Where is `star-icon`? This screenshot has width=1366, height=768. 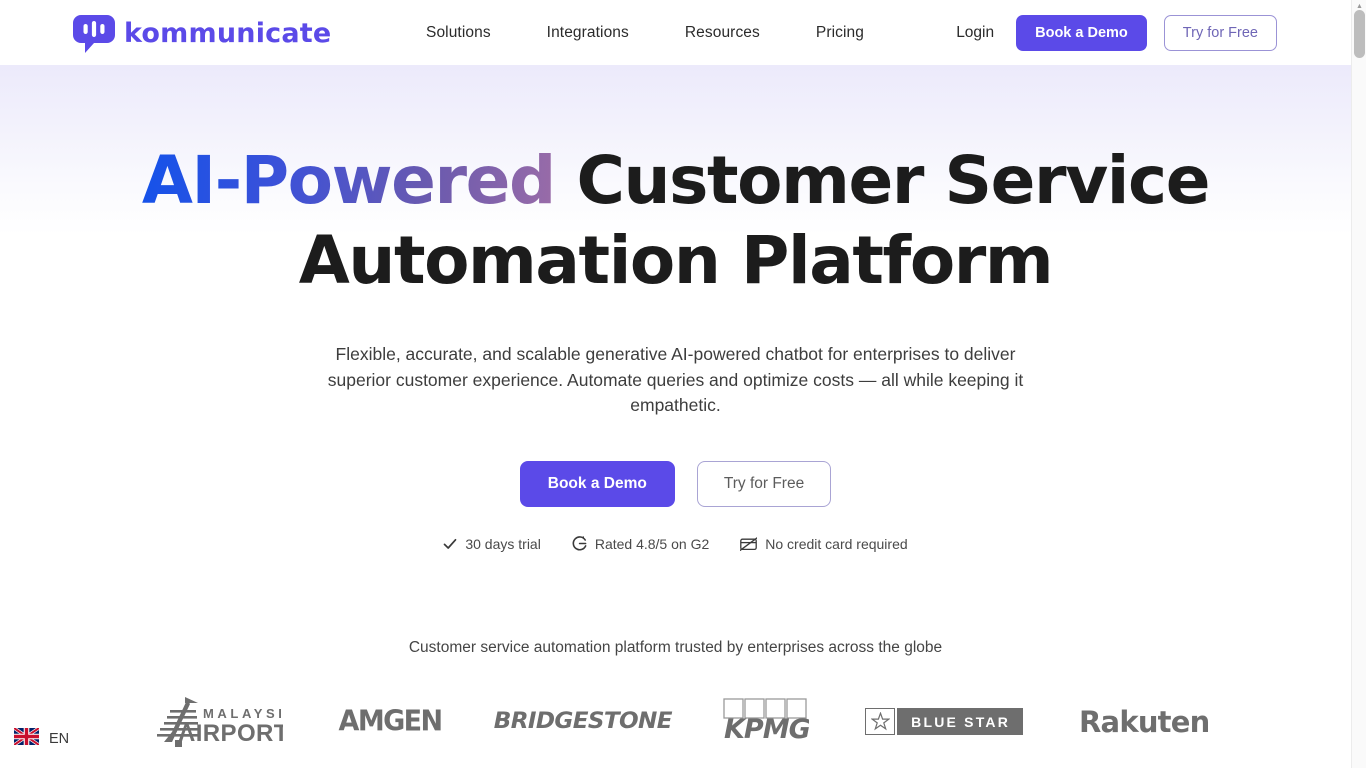 star-icon is located at coordinates (880, 721).